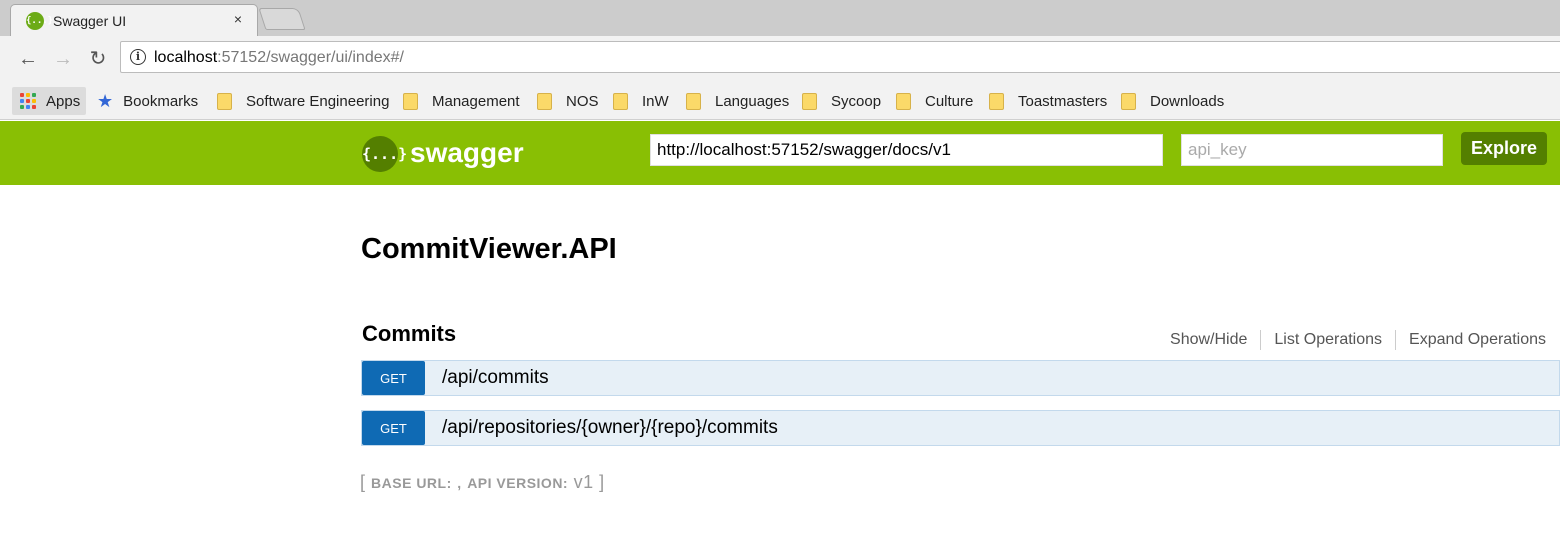  Describe the element at coordinates (409, 334) in the screenshot. I see `resource-commits-heading: Commits` at that location.